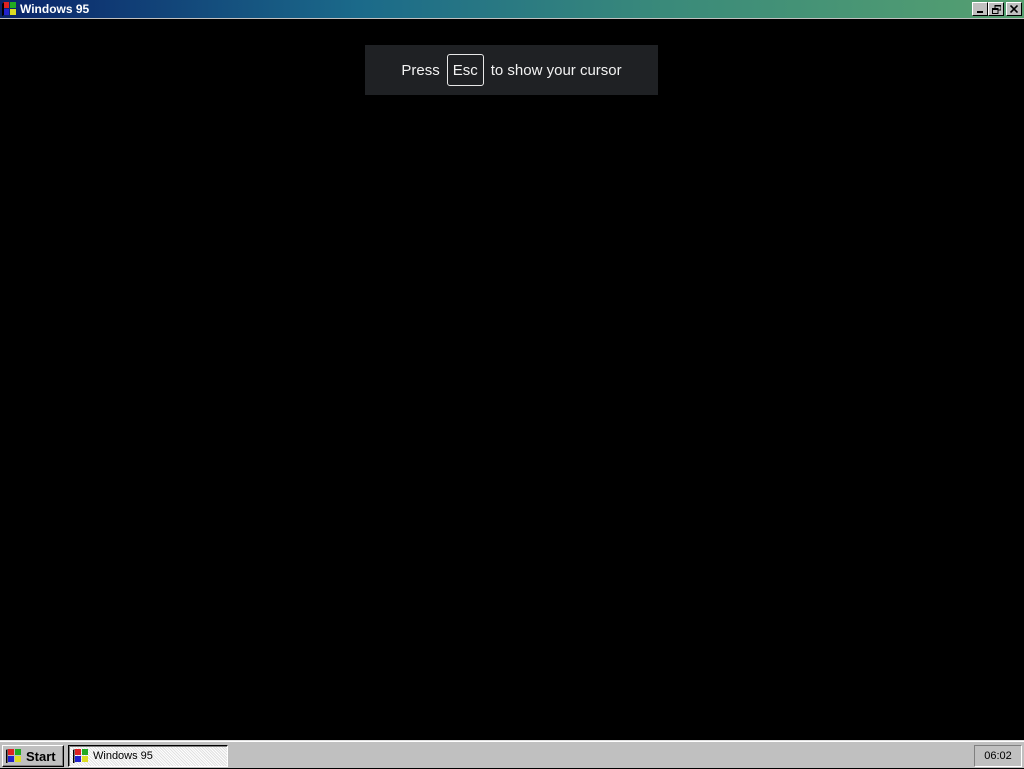  I want to click on window-titlebar: Windows 95, so click(512, 9).